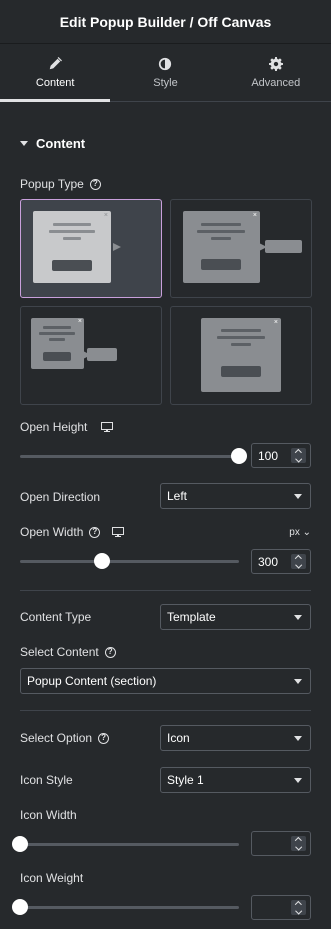 The width and height of the screenshot is (331, 929). What do you see at coordinates (268, 455) in the screenshot?
I see `open-height-value: 100` at bounding box center [268, 455].